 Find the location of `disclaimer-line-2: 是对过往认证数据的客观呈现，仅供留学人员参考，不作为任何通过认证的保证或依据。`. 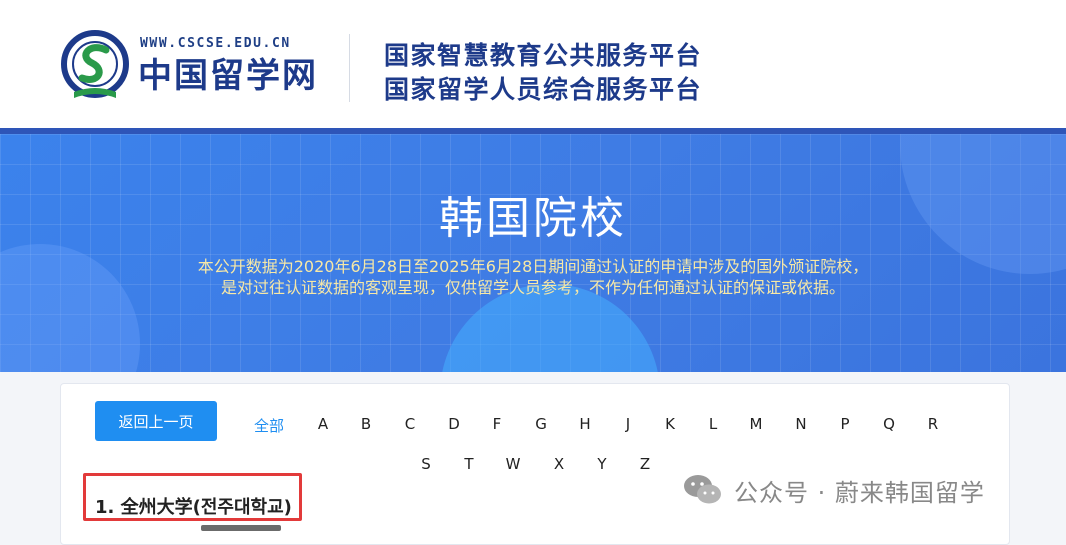

disclaimer-line-2: 是对过往认证数据的客观呈现，仅供留学人员参考，不作为任何通过认证的保证或依据。 is located at coordinates (532, 287).